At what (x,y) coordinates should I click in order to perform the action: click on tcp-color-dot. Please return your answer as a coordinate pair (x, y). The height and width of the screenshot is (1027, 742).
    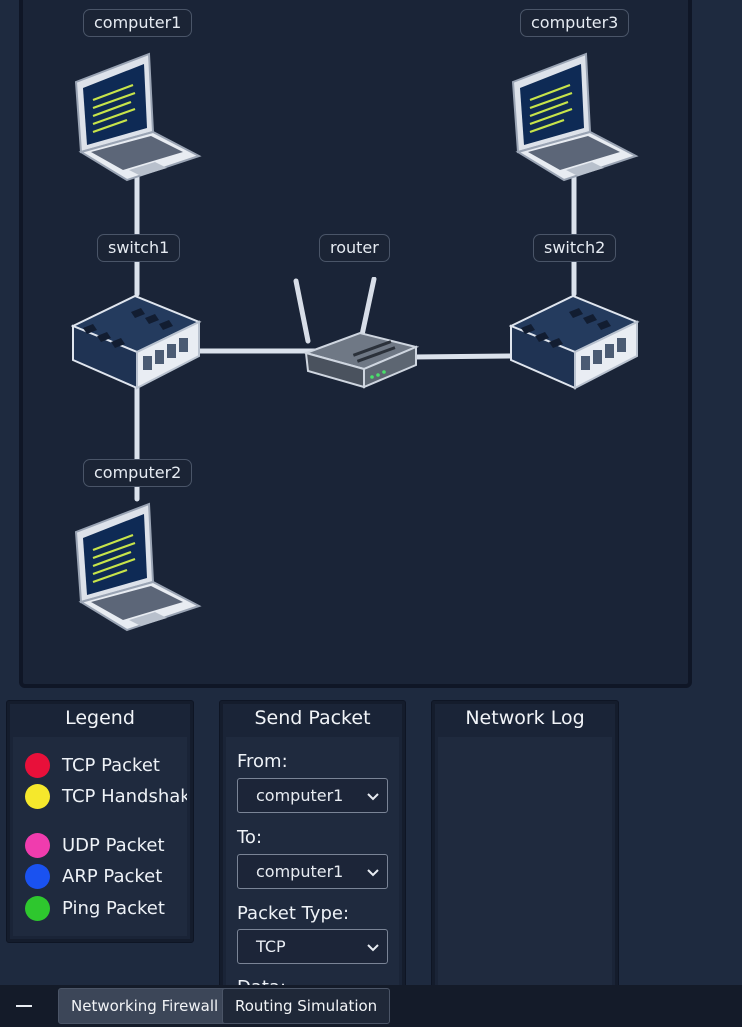
    Looking at the image, I should click on (37, 765).